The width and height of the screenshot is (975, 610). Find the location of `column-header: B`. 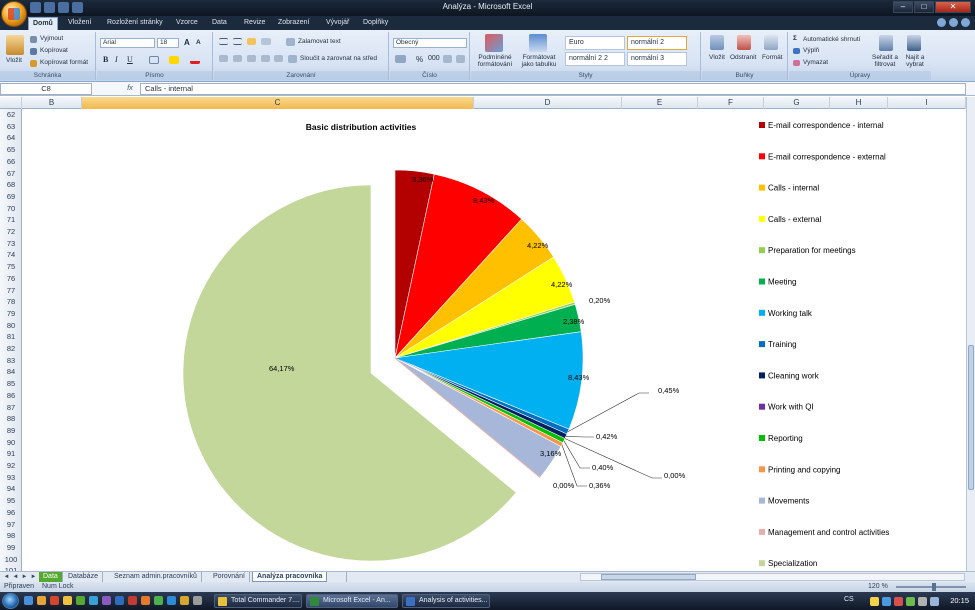

column-header: B is located at coordinates (52, 103).